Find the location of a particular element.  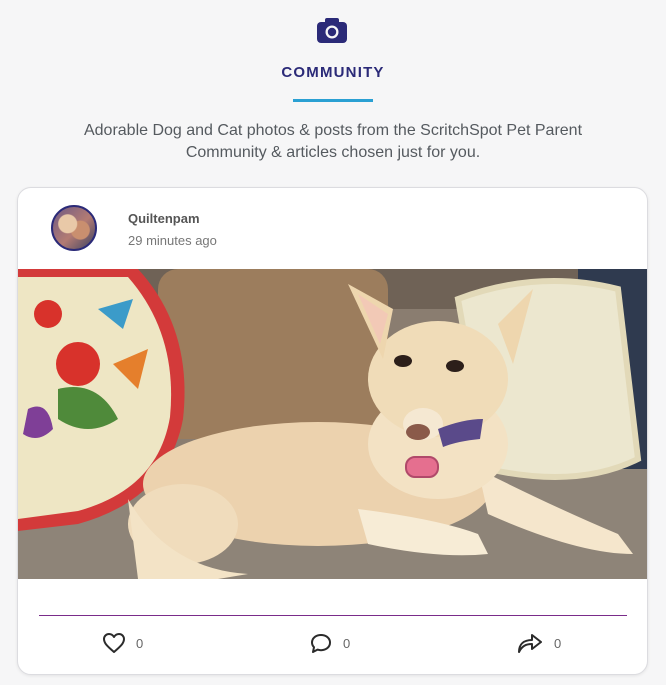

post-author: Quiltenpam is located at coordinates (164, 218).